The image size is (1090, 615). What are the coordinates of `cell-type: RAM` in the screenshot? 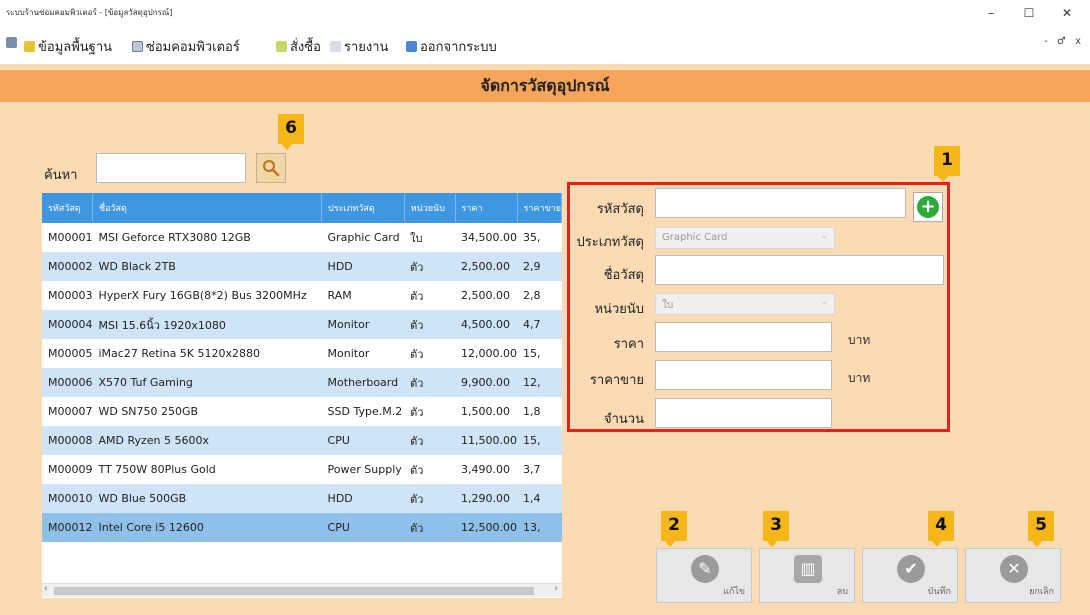 It's located at (363, 295).